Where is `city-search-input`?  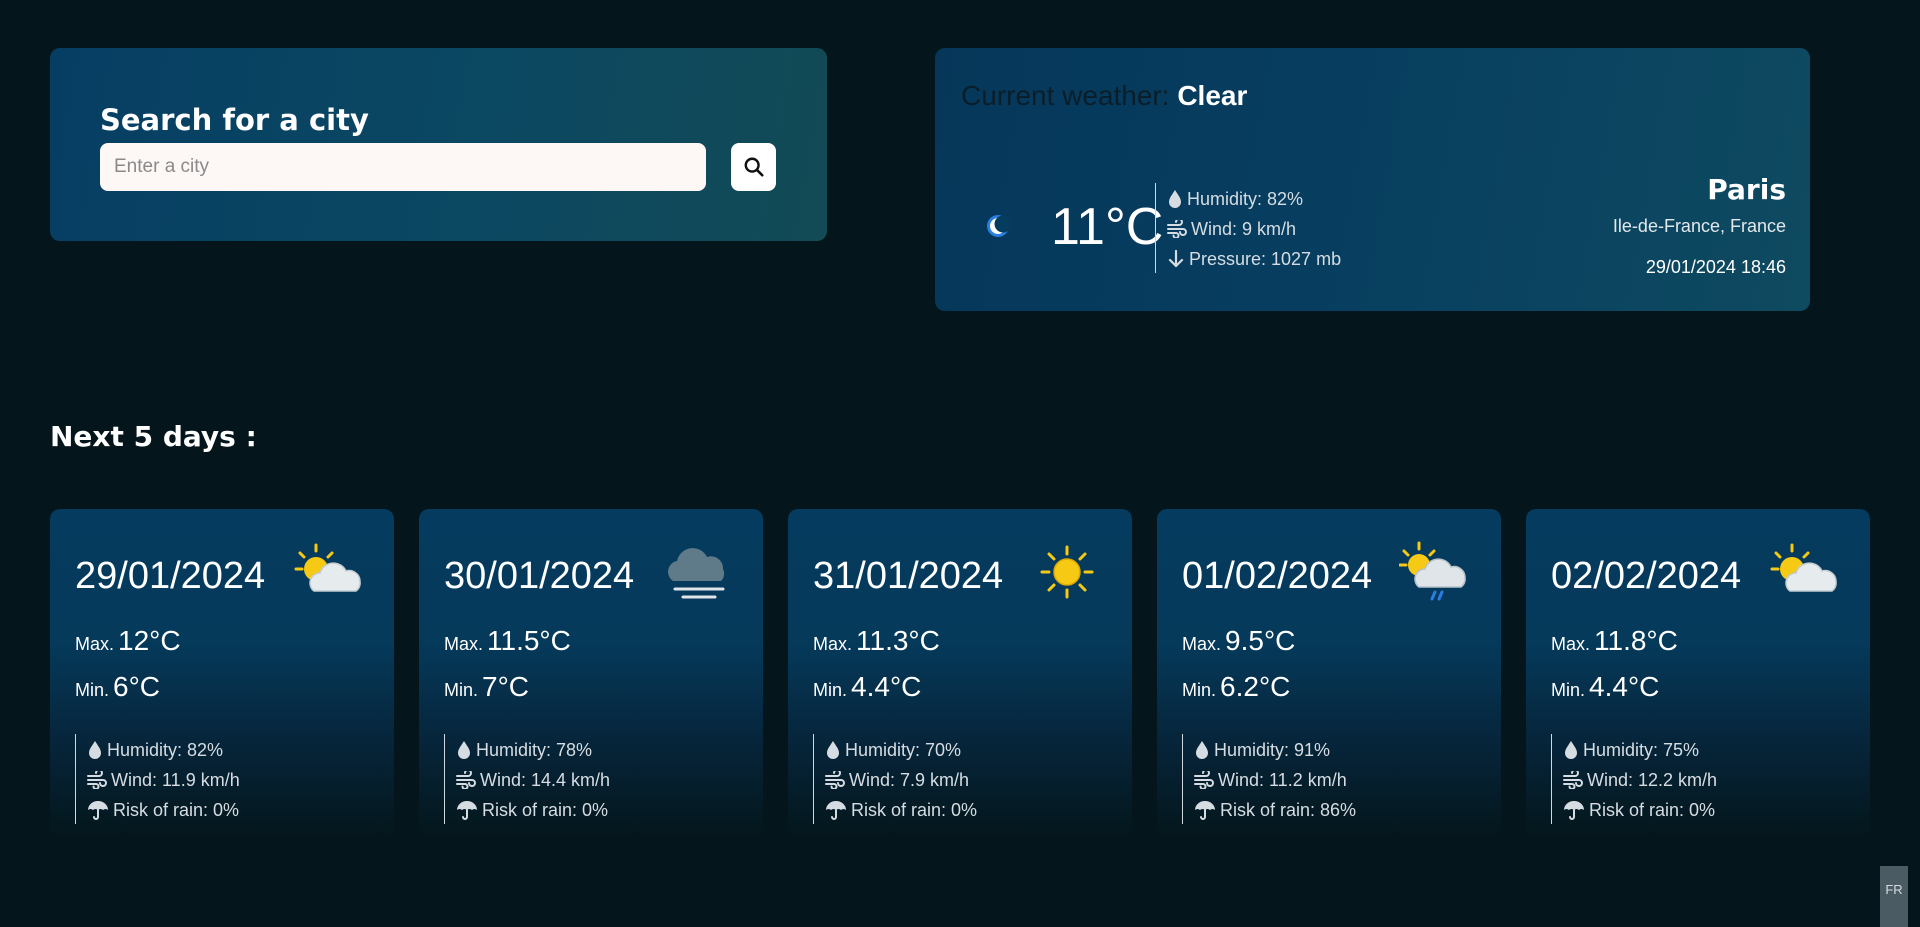 city-search-input is located at coordinates (403, 167).